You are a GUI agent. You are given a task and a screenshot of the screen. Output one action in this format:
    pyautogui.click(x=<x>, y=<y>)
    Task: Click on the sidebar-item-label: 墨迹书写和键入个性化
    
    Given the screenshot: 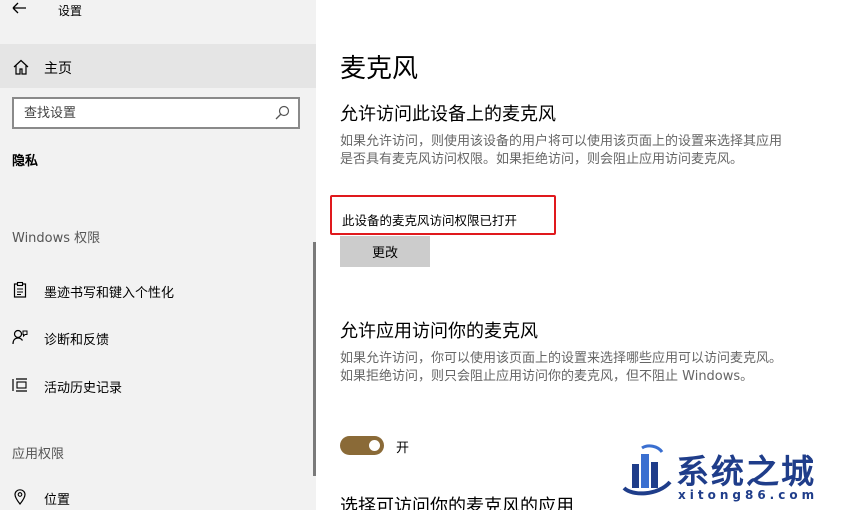 What is the action you would take?
    pyautogui.click(x=109, y=293)
    